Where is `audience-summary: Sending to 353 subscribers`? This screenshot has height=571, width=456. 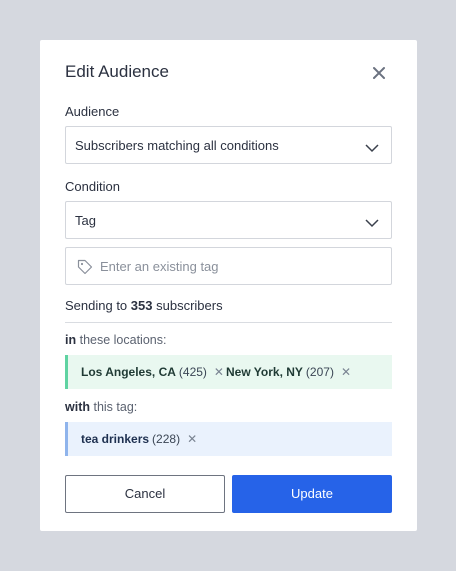
audience-summary: Sending to 353 subscribers is located at coordinates (144, 305).